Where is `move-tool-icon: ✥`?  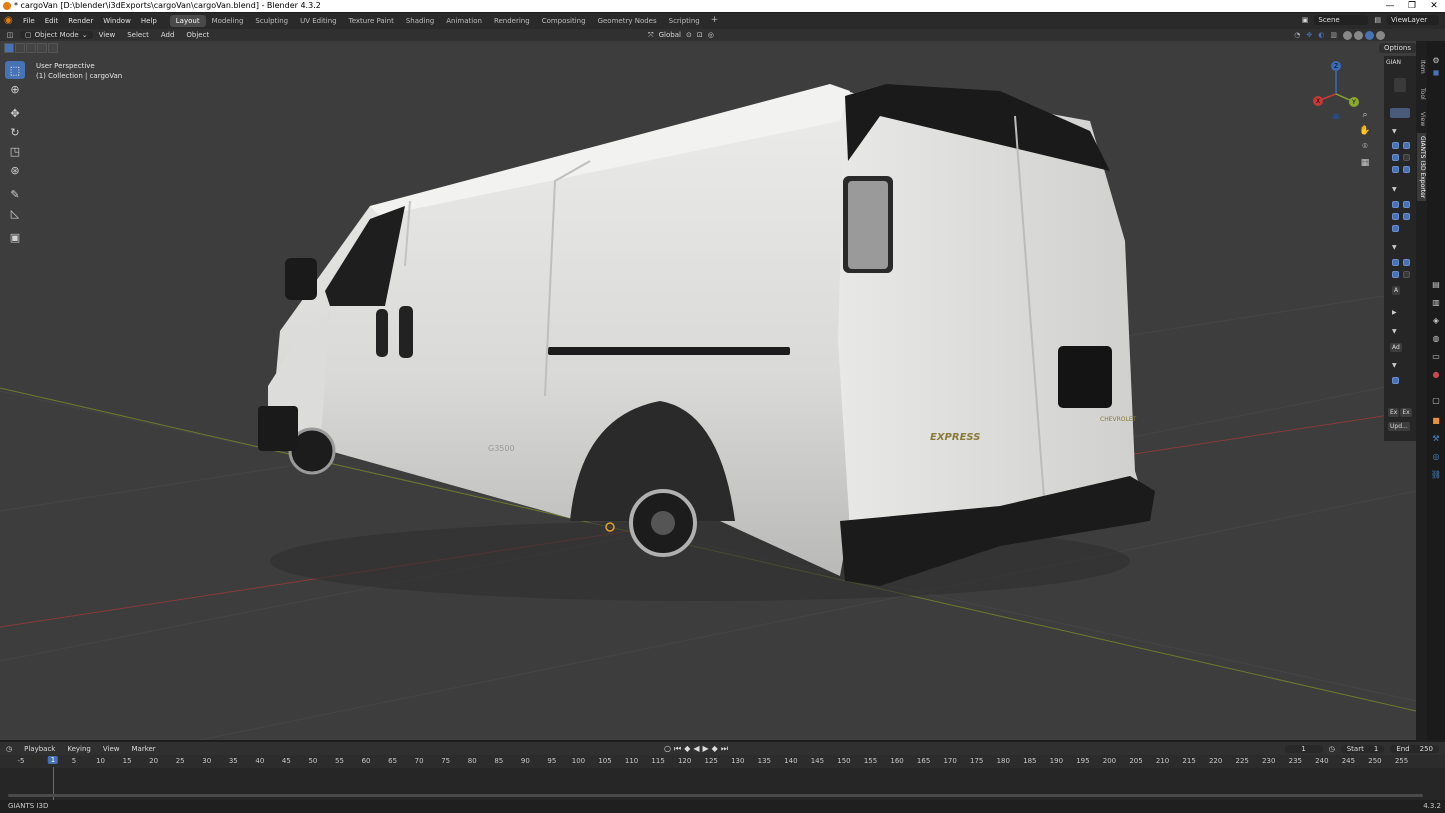 move-tool-icon: ✥ is located at coordinates (15, 113).